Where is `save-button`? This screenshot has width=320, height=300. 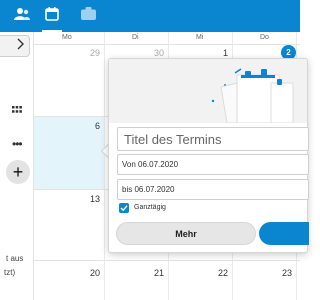
save-button is located at coordinates (284, 233).